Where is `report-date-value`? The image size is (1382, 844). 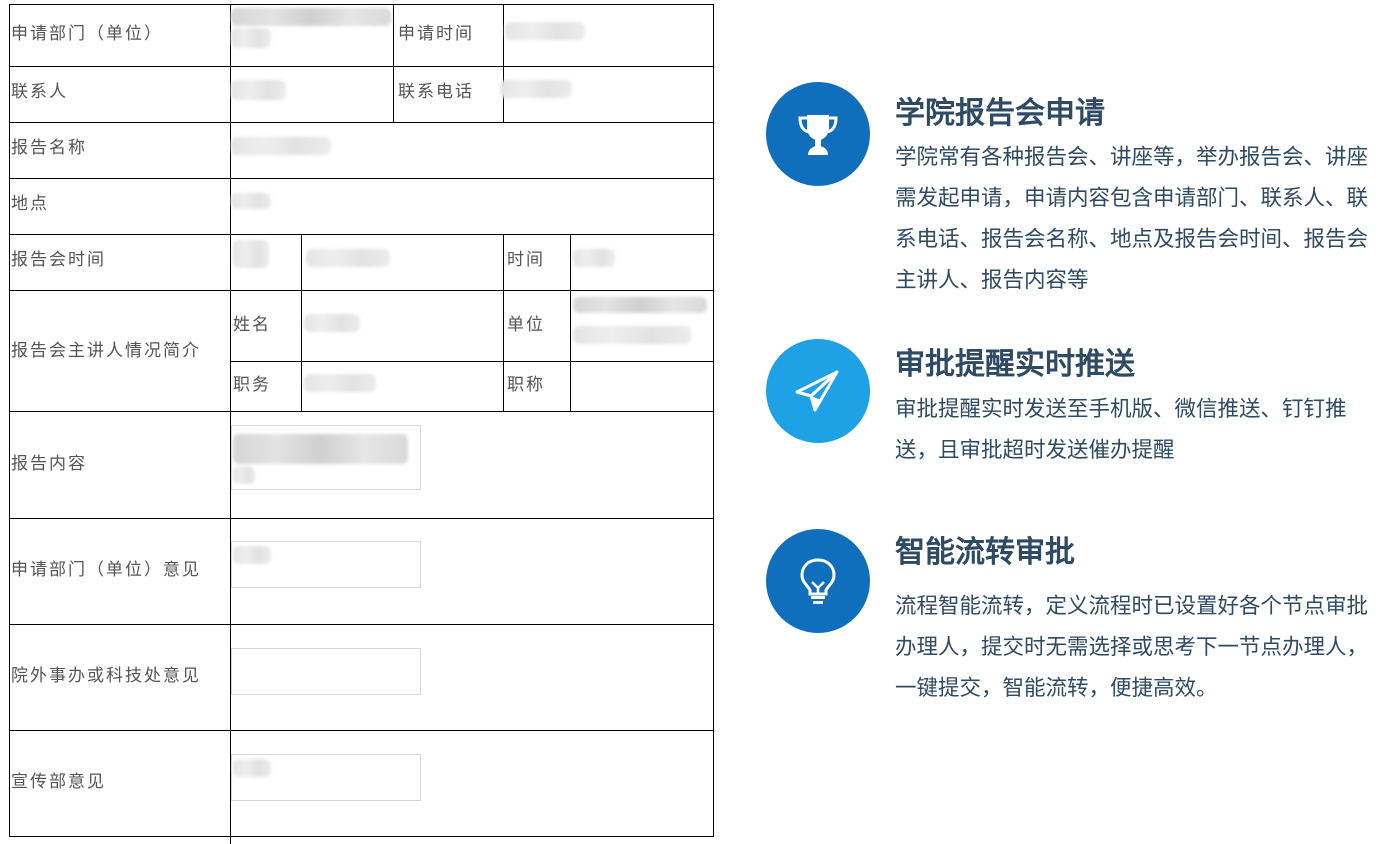
report-date-value is located at coordinates (251, 254).